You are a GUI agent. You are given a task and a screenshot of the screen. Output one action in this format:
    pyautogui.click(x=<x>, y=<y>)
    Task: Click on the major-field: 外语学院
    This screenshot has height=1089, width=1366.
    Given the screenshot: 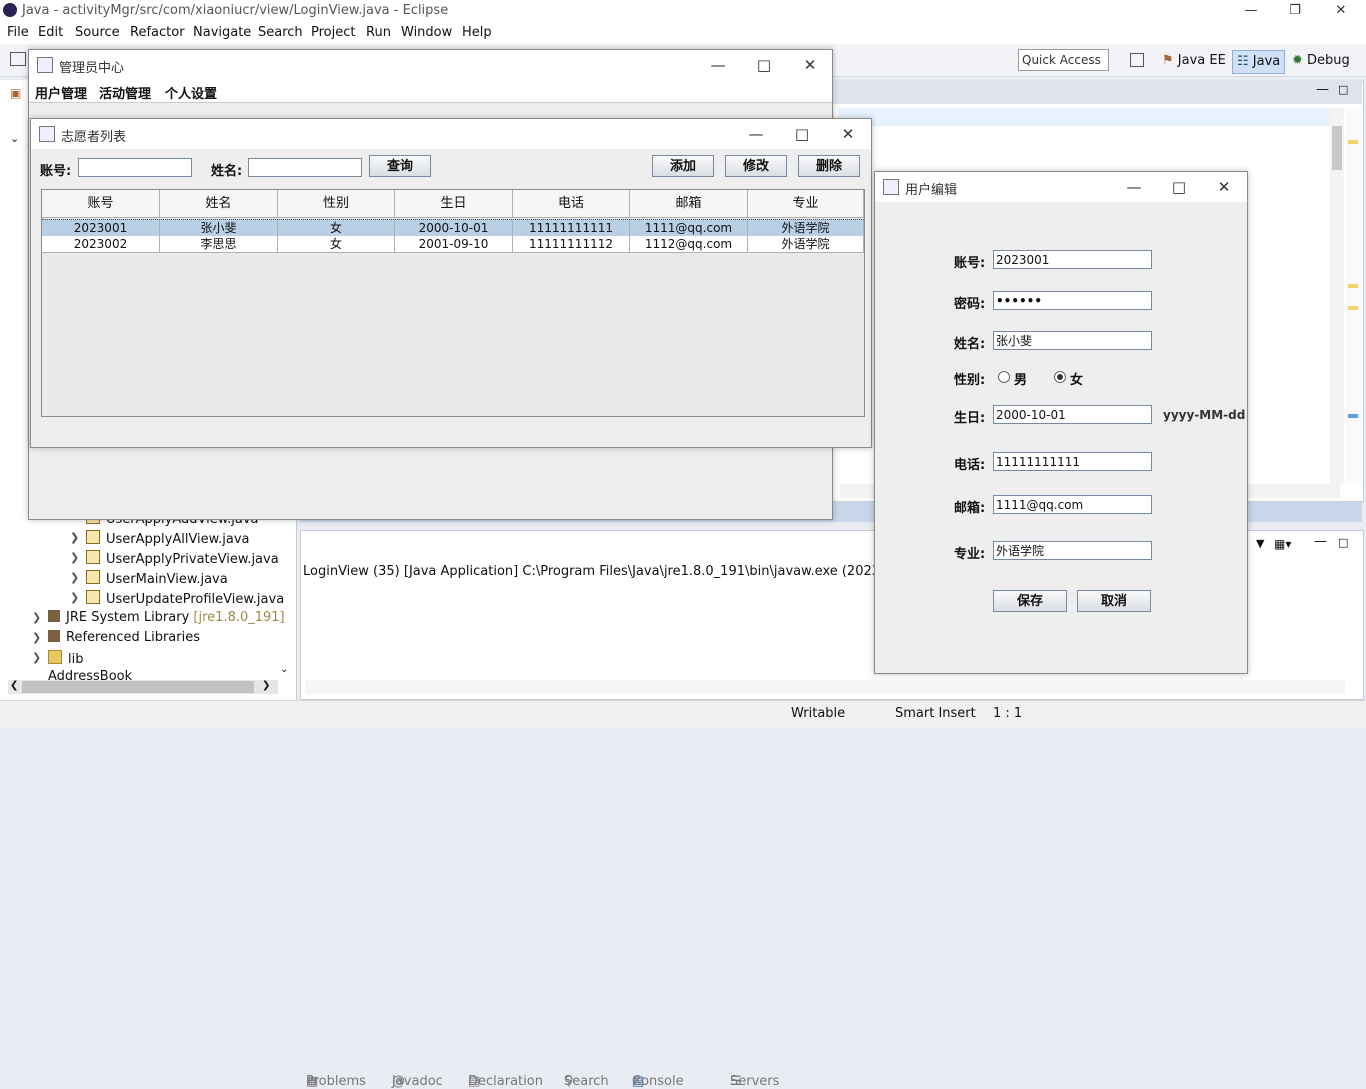 What is the action you would take?
    pyautogui.click(x=1072, y=550)
    